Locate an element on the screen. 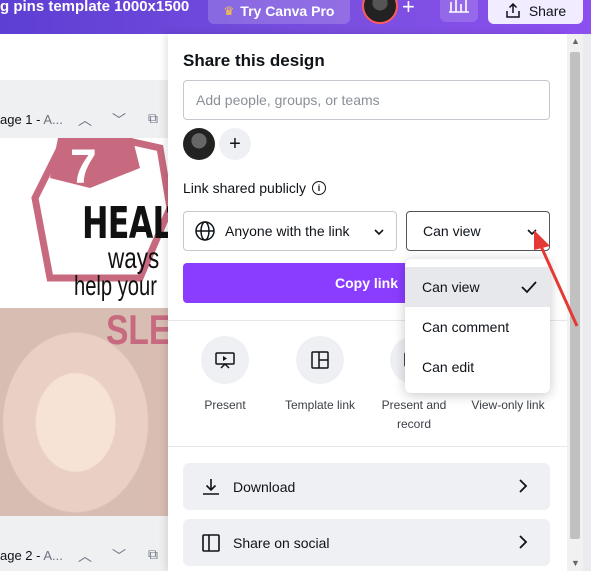 This screenshot has height=571, width=591. crown-icon: ♛ is located at coordinates (229, 11).